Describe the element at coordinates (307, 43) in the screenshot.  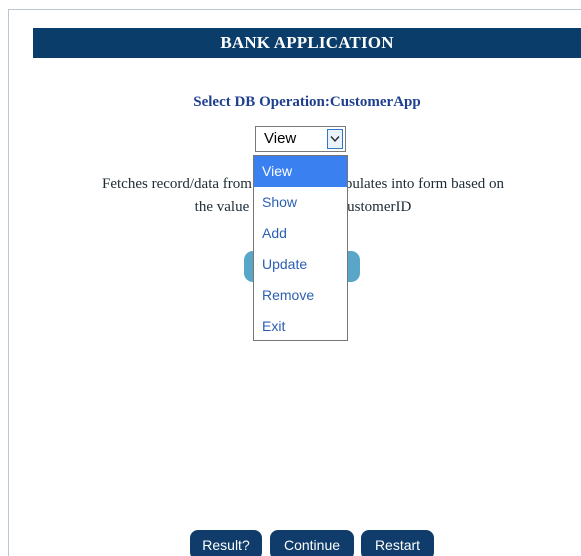
I see `app-header: BANK APPLICATION` at that location.